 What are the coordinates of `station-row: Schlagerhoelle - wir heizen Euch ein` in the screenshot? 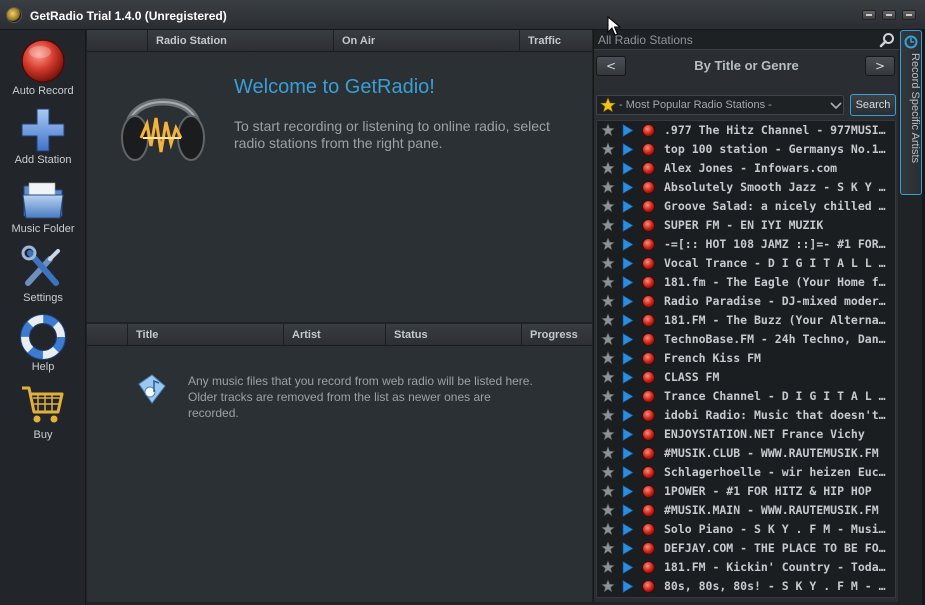 It's located at (746, 472).